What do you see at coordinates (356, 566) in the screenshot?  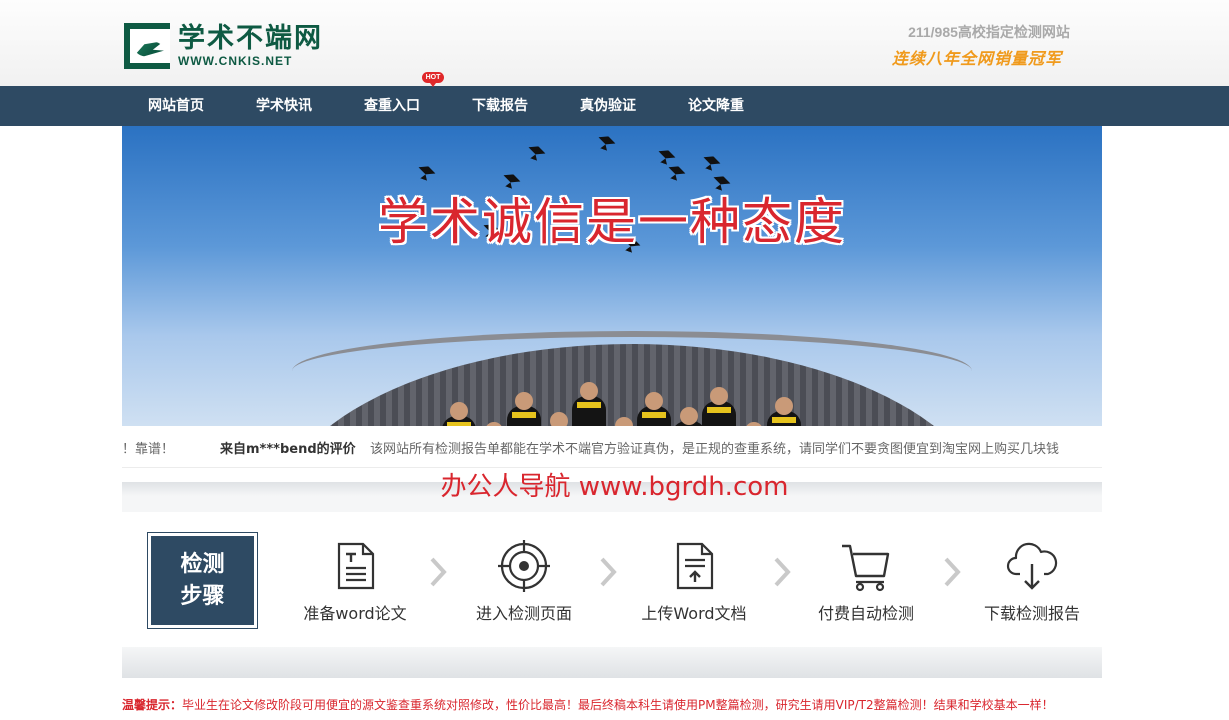 I see `document-icon` at bounding box center [356, 566].